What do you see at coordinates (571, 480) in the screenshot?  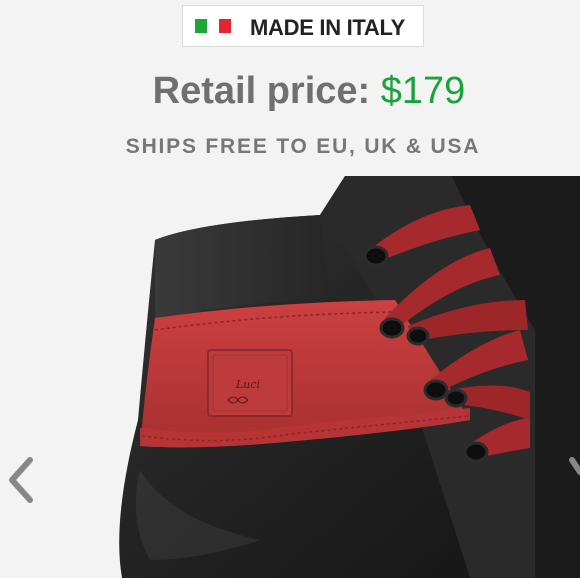 I see `carousel-next-button` at bounding box center [571, 480].